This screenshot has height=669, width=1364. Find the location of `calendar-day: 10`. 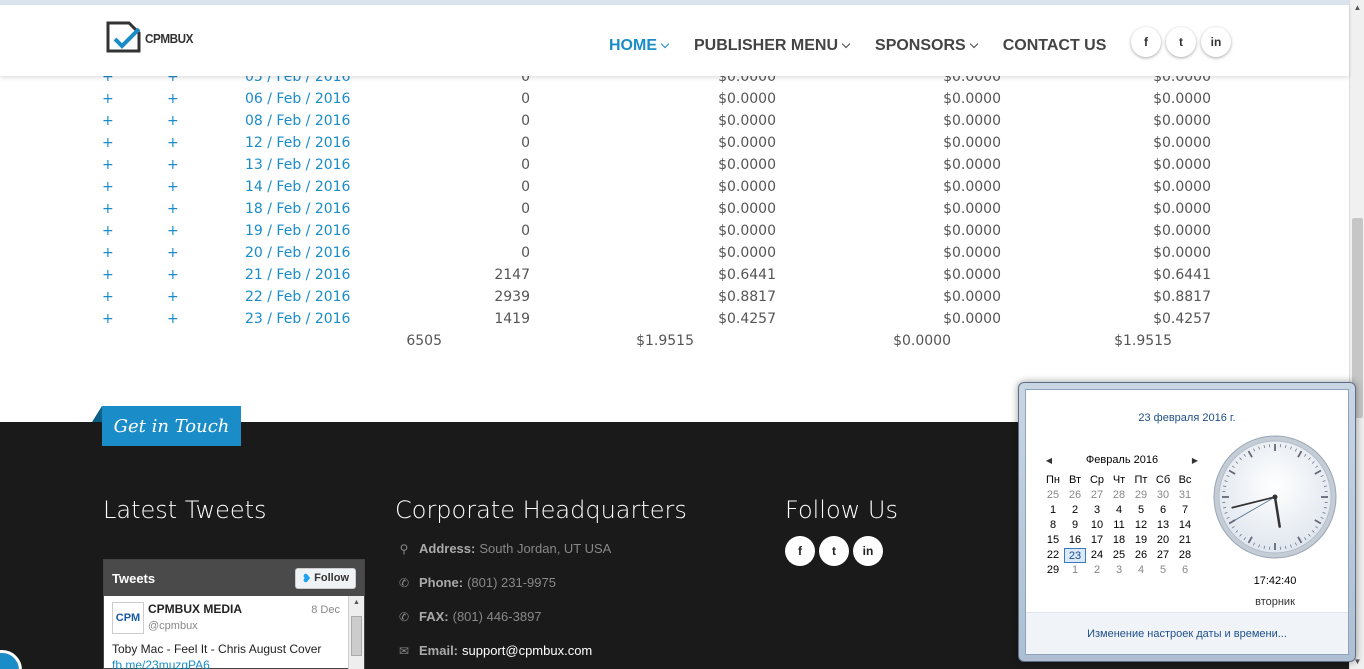

calendar-day: 10 is located at coordinates (1097, 525).